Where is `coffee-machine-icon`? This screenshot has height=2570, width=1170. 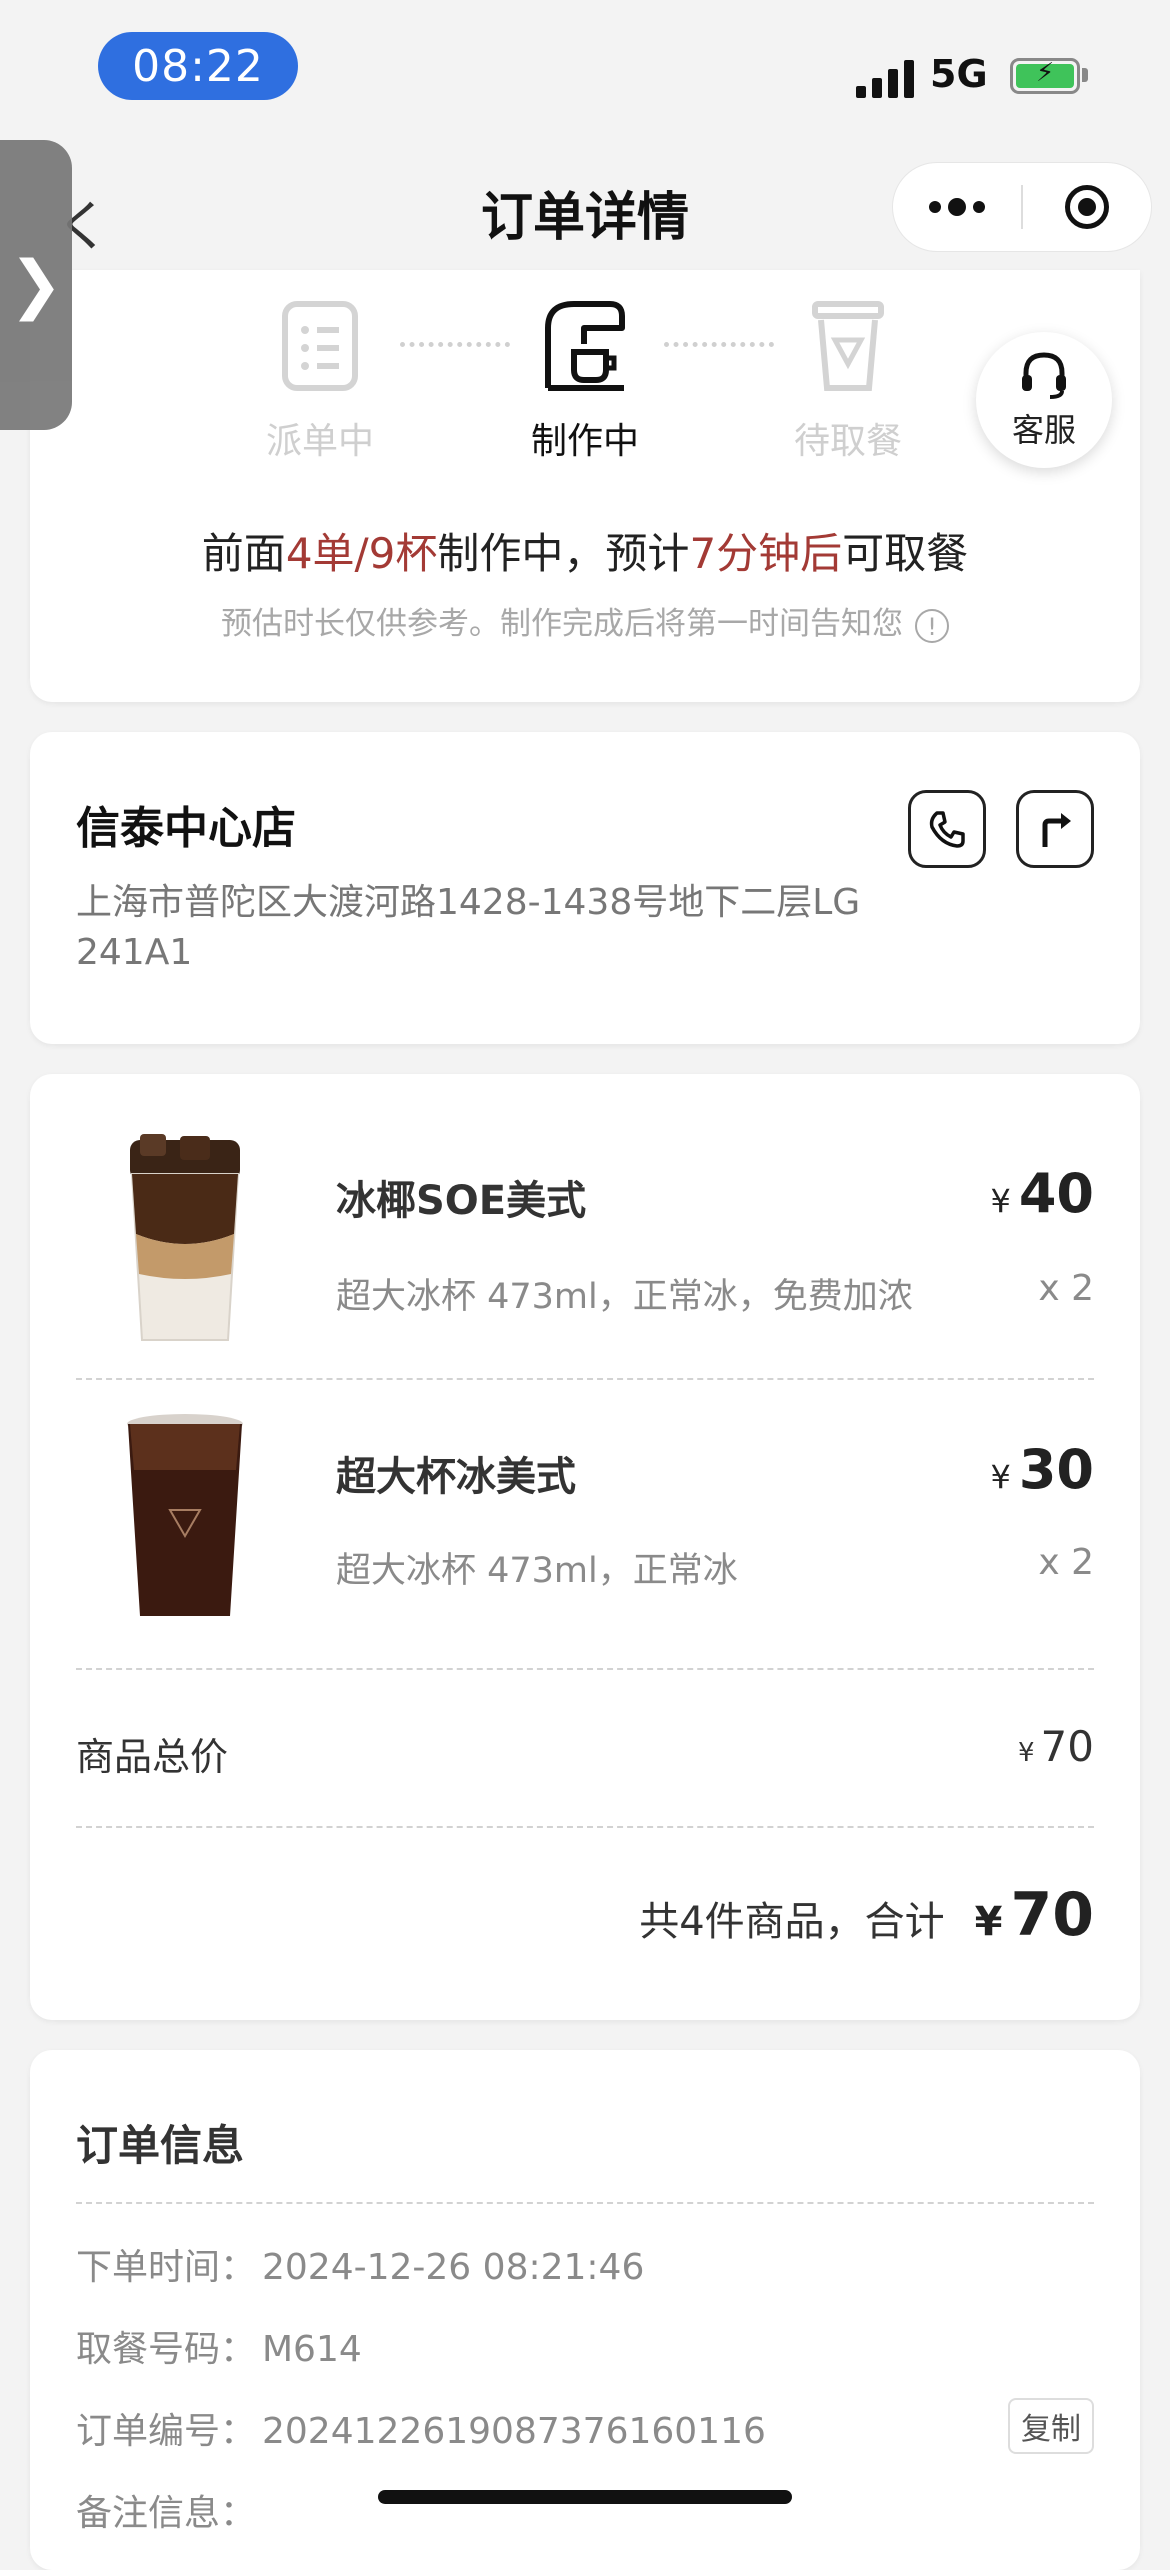
coffee-machine-icon is located at coordinates (585, 346).